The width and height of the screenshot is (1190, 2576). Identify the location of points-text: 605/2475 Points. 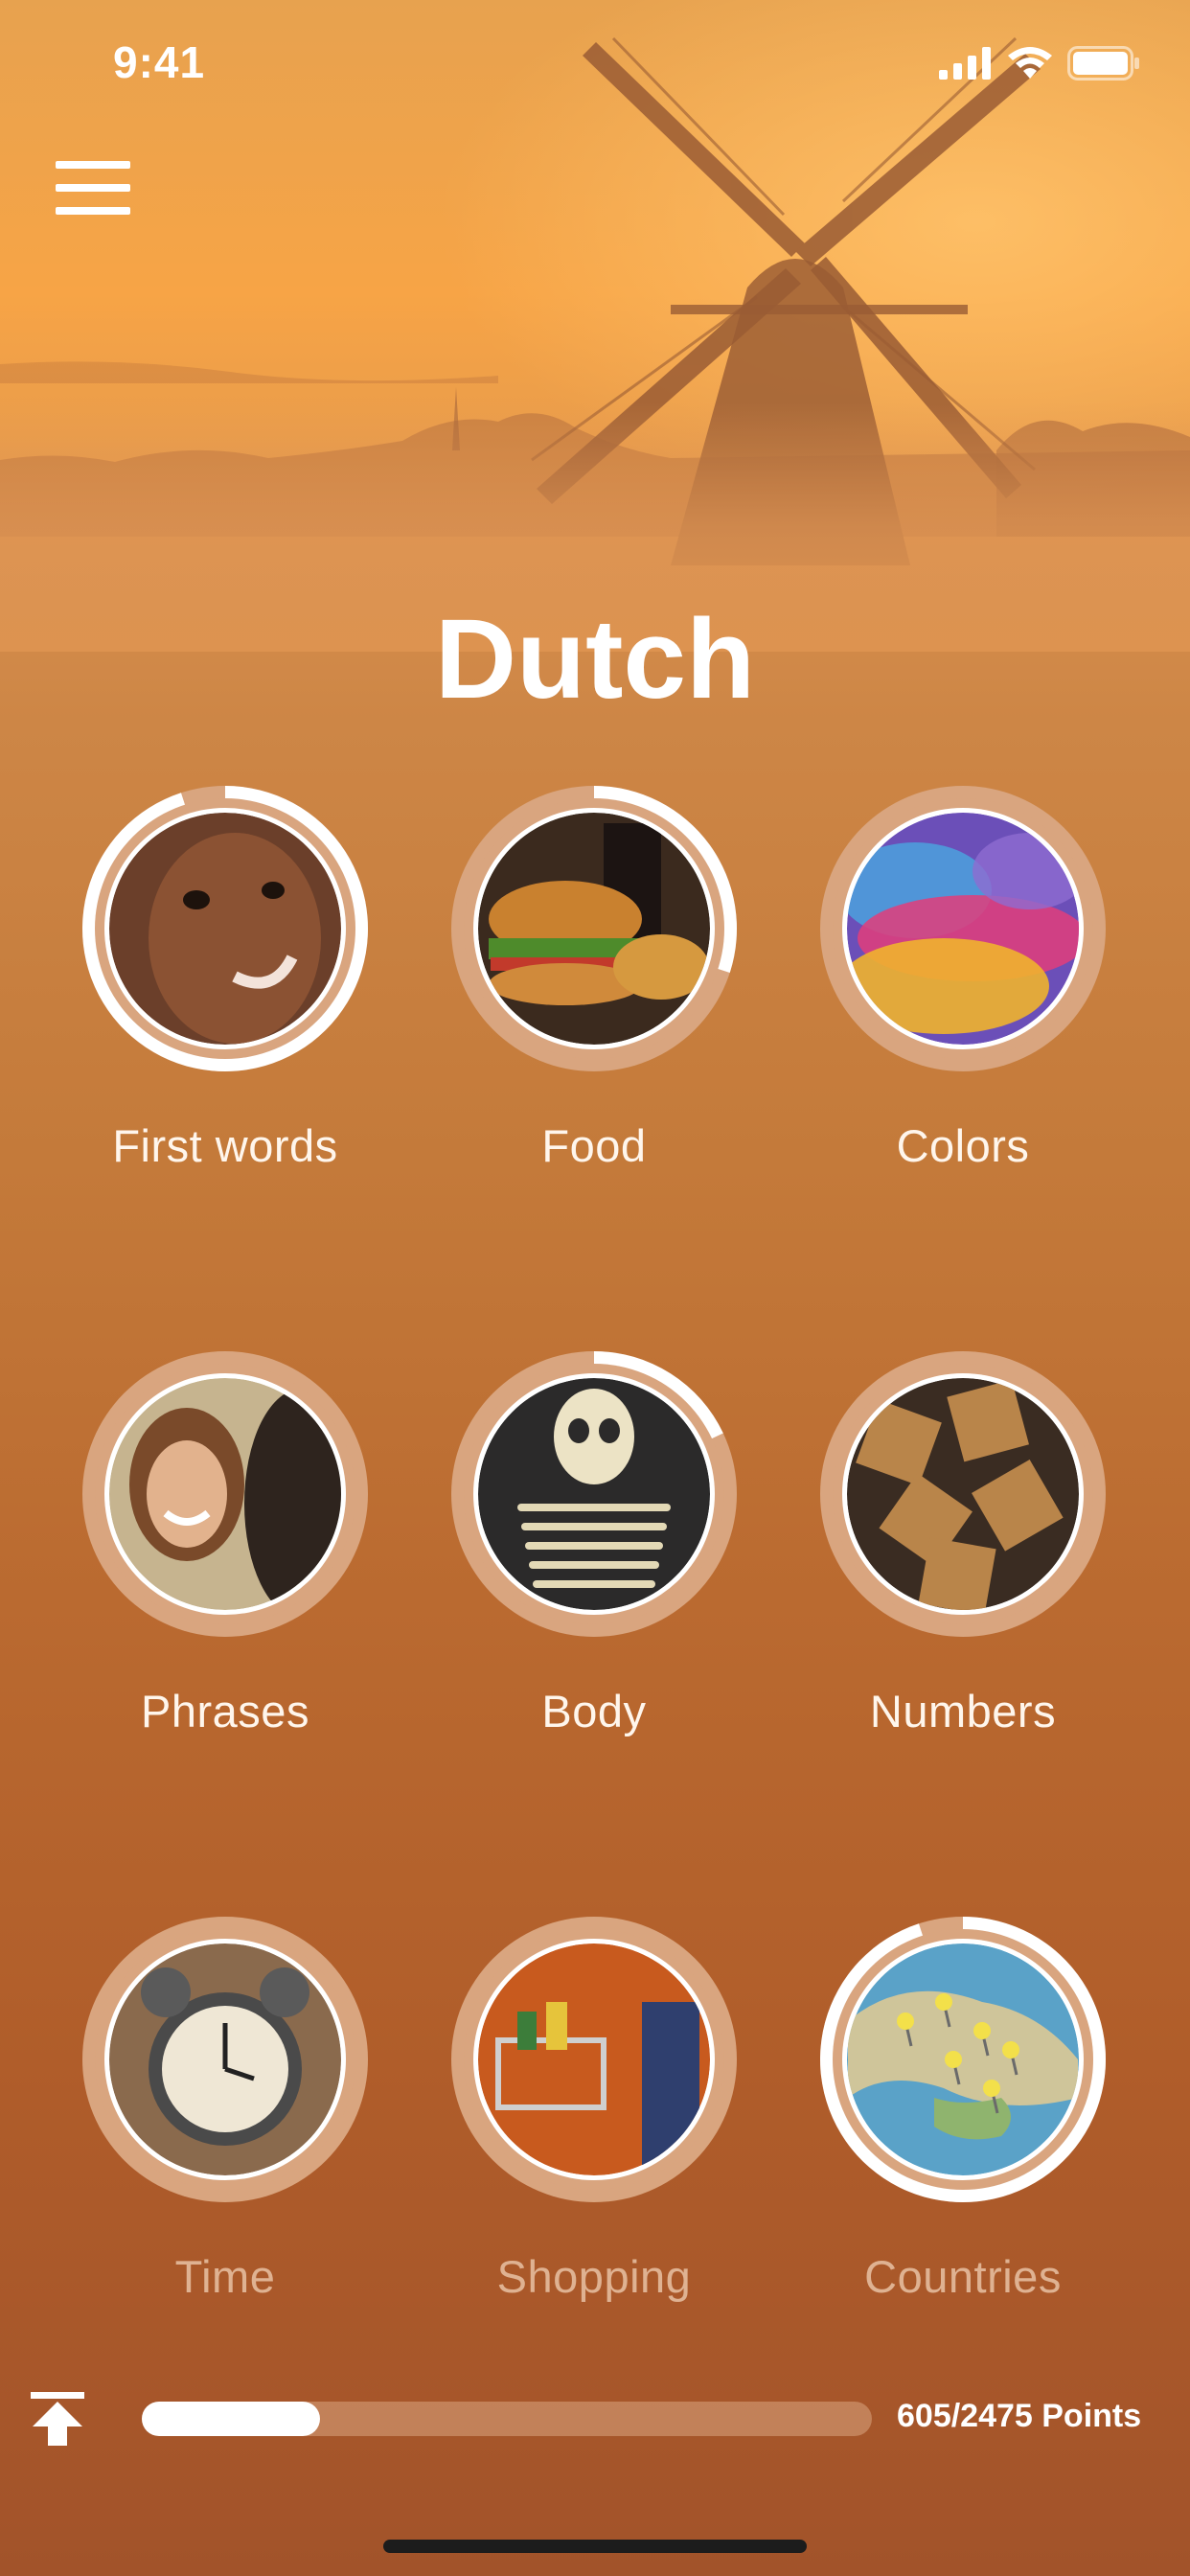
(1019, 2416).